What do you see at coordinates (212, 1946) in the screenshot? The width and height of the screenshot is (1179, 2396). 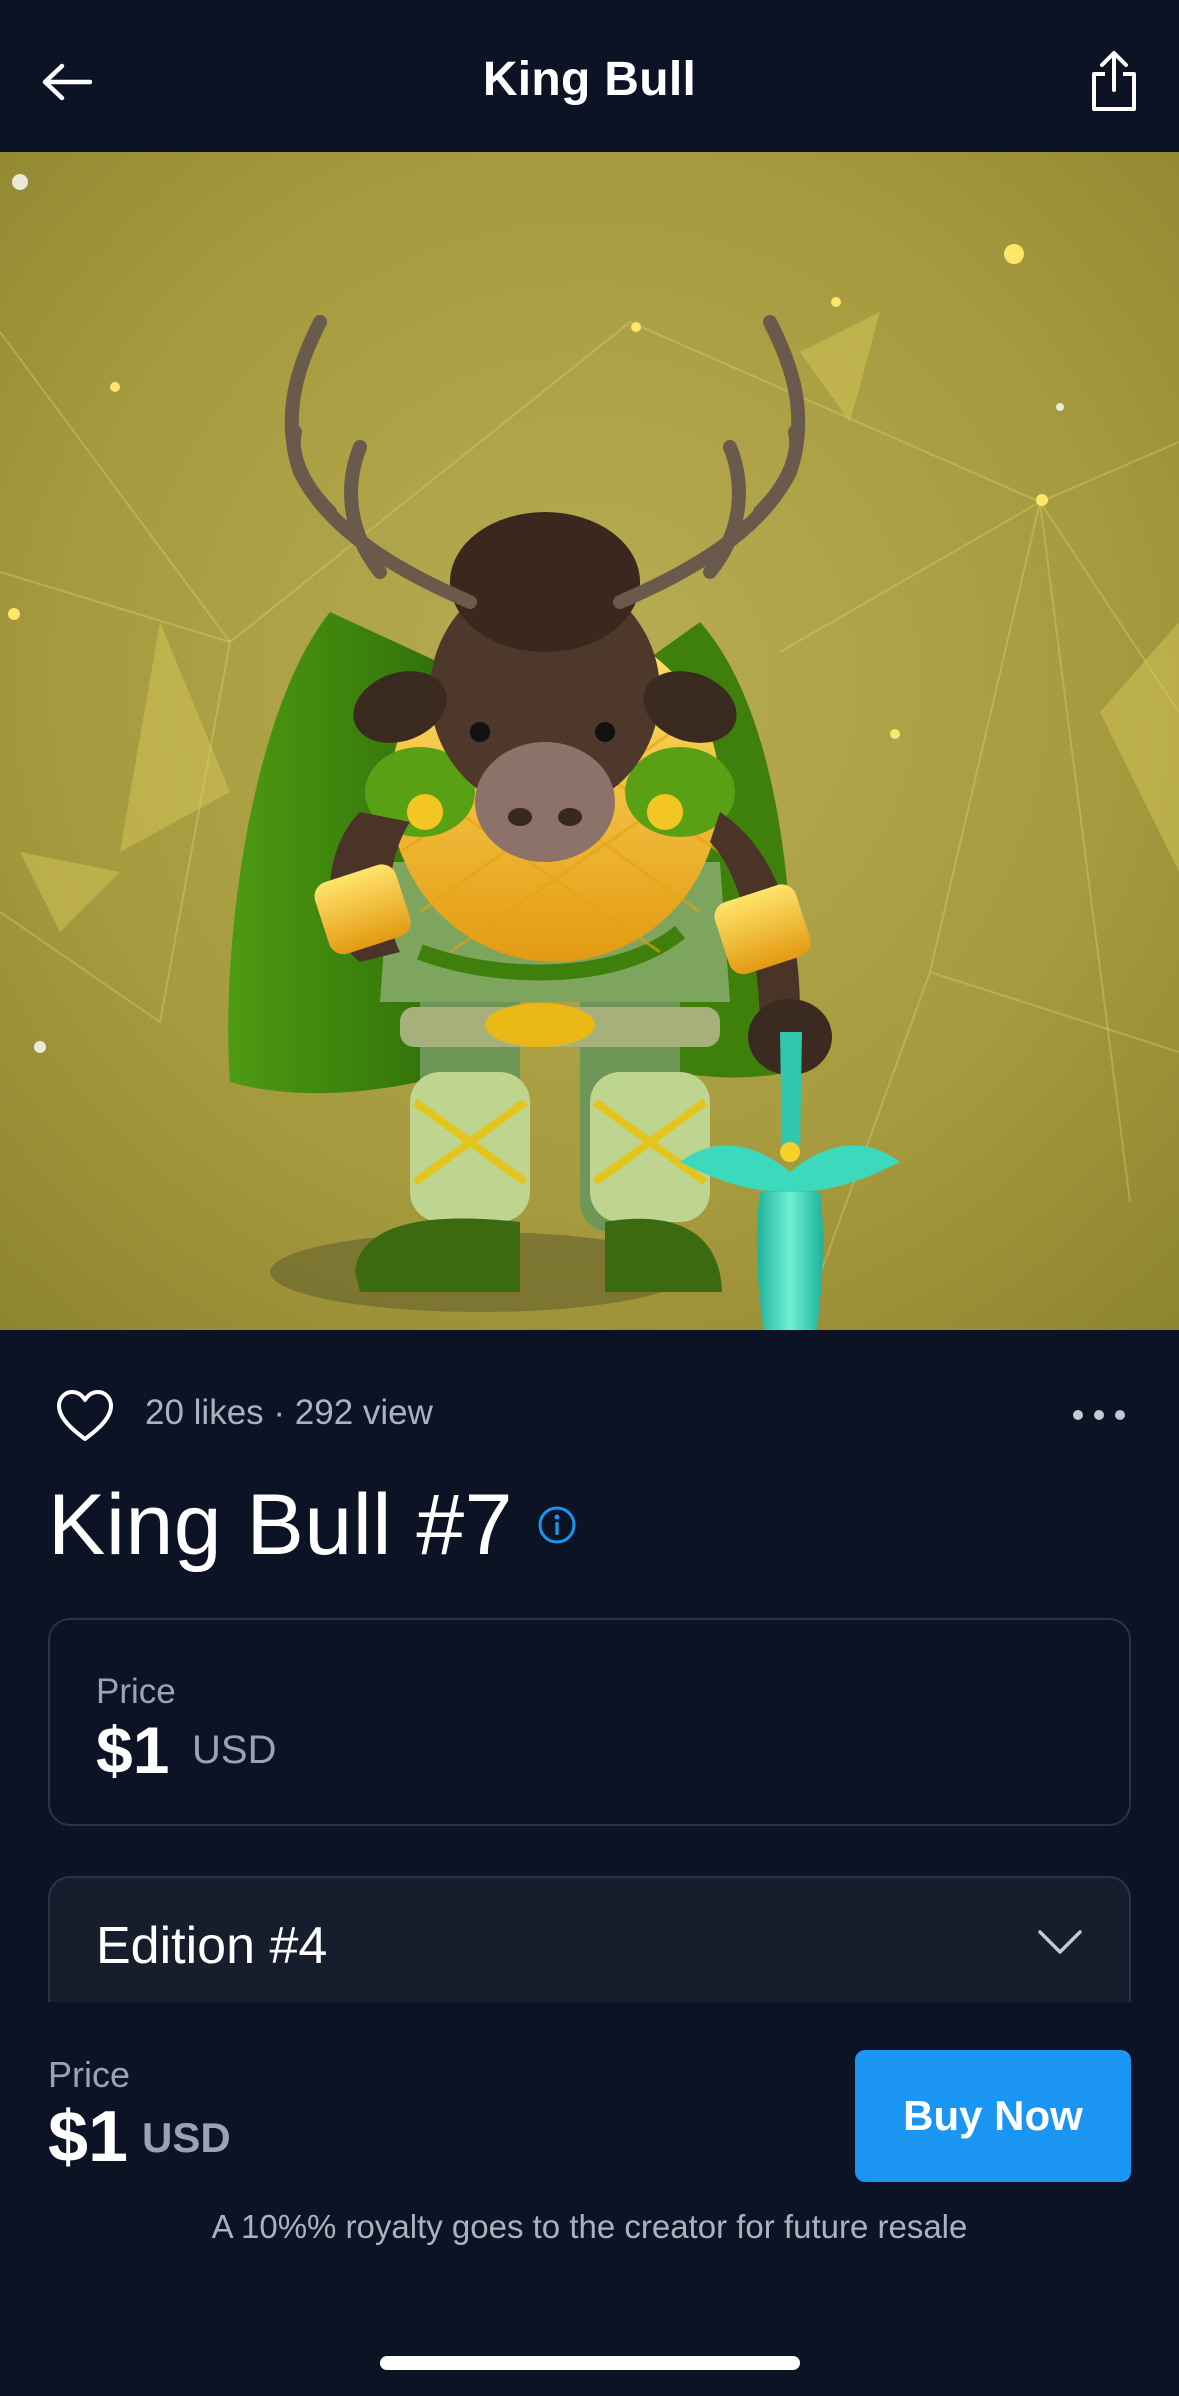 I see `edition-selected-value: Edition #4` at bounding box center [212, 1946].